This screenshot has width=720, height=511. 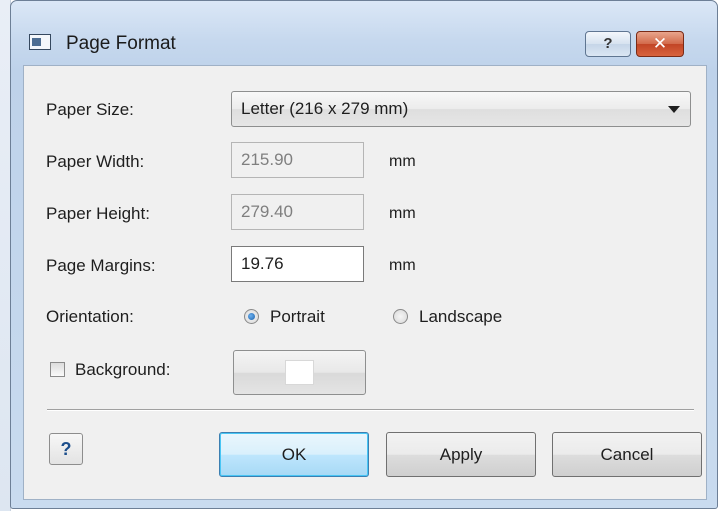 I want to click on chevron-down-icon, so click(x=674, y=109).